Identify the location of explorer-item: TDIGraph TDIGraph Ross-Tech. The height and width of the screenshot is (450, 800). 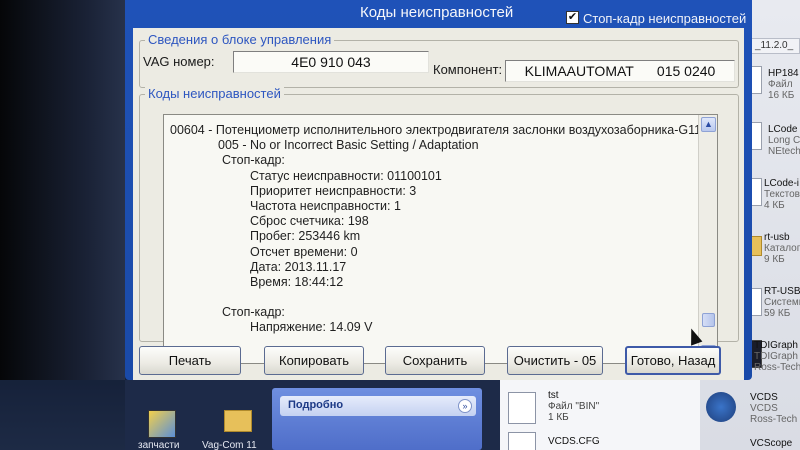
(777, 356).